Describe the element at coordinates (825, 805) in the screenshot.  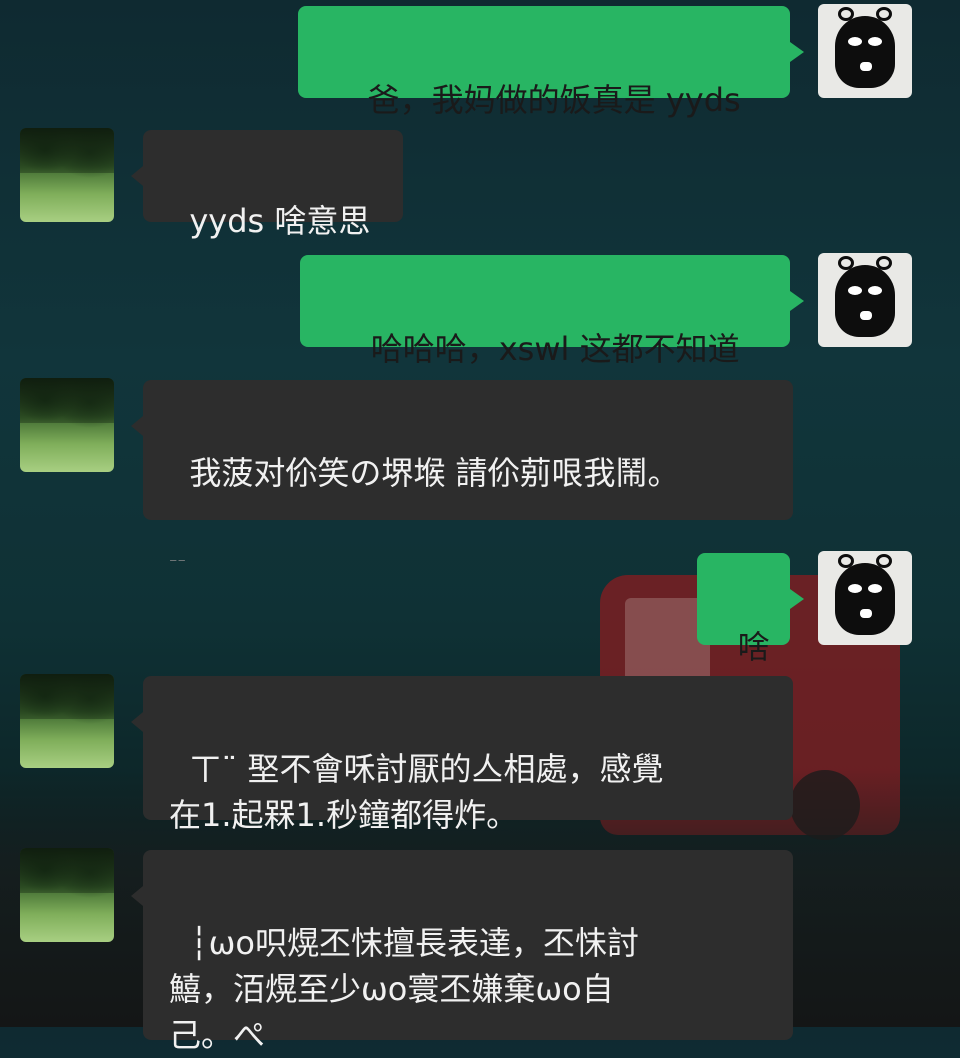
I see `background-car-wheel` at that location.